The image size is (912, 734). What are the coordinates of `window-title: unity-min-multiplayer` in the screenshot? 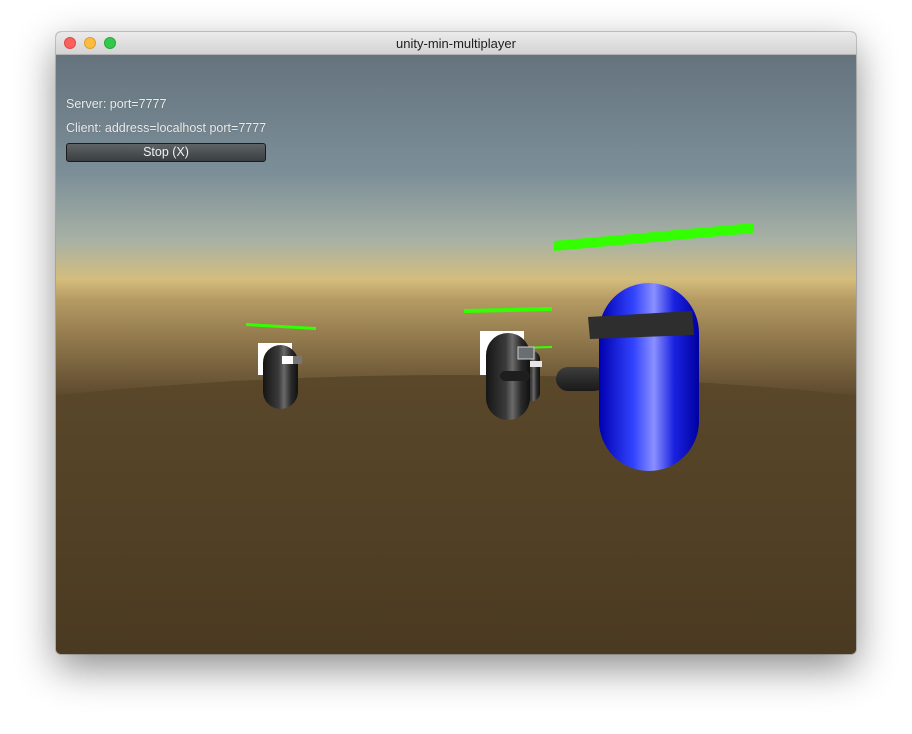 It's located at (456, 43).